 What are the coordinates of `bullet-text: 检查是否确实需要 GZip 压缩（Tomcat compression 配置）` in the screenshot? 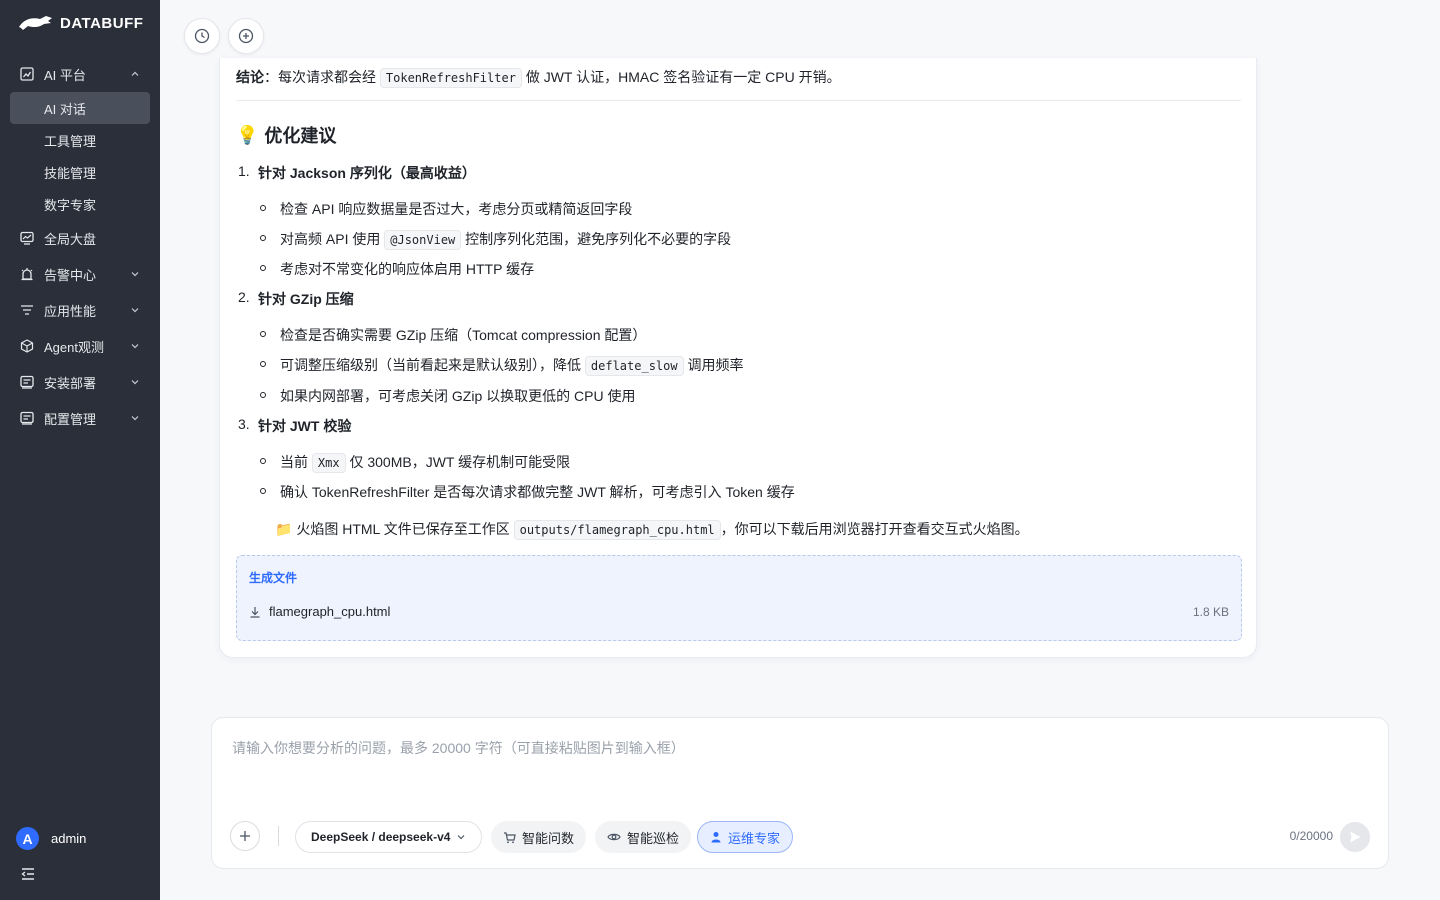 It's located at (463, 335).